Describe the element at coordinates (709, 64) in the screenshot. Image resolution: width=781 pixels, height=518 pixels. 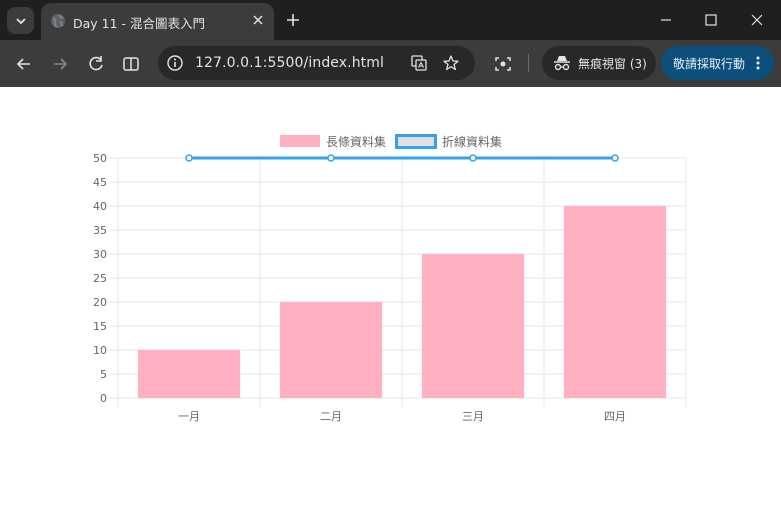
I see `action-required-label: 敬請採取行動` at that location.